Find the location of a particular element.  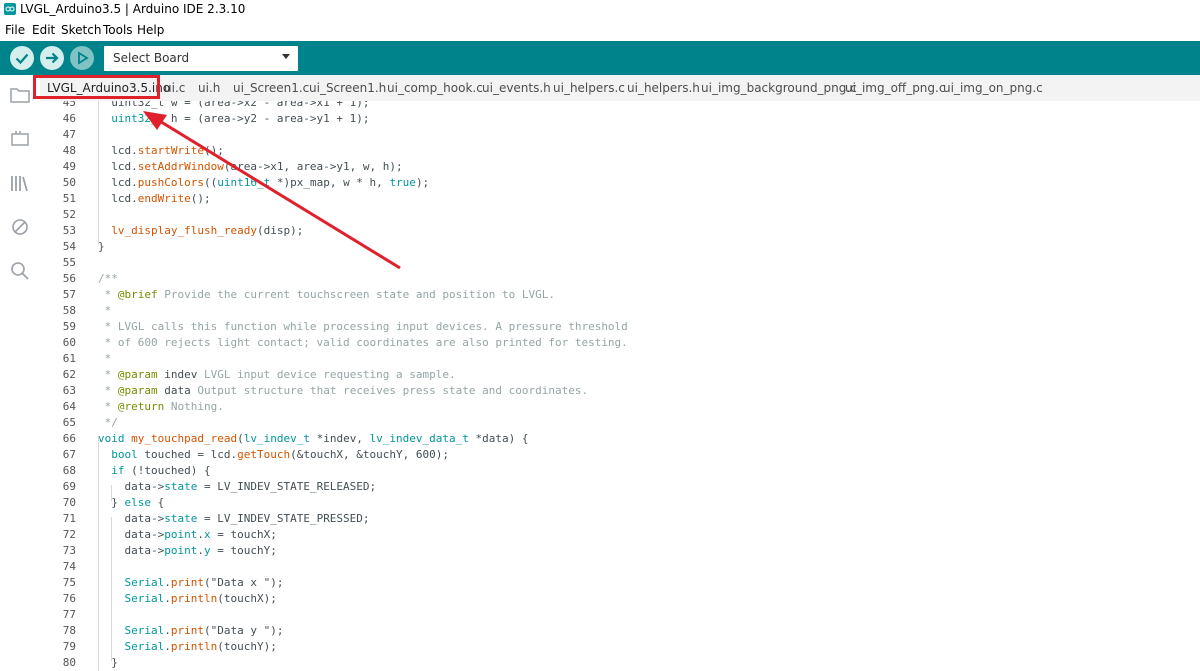

code-line: 52 is located at coordinates (620, 215).